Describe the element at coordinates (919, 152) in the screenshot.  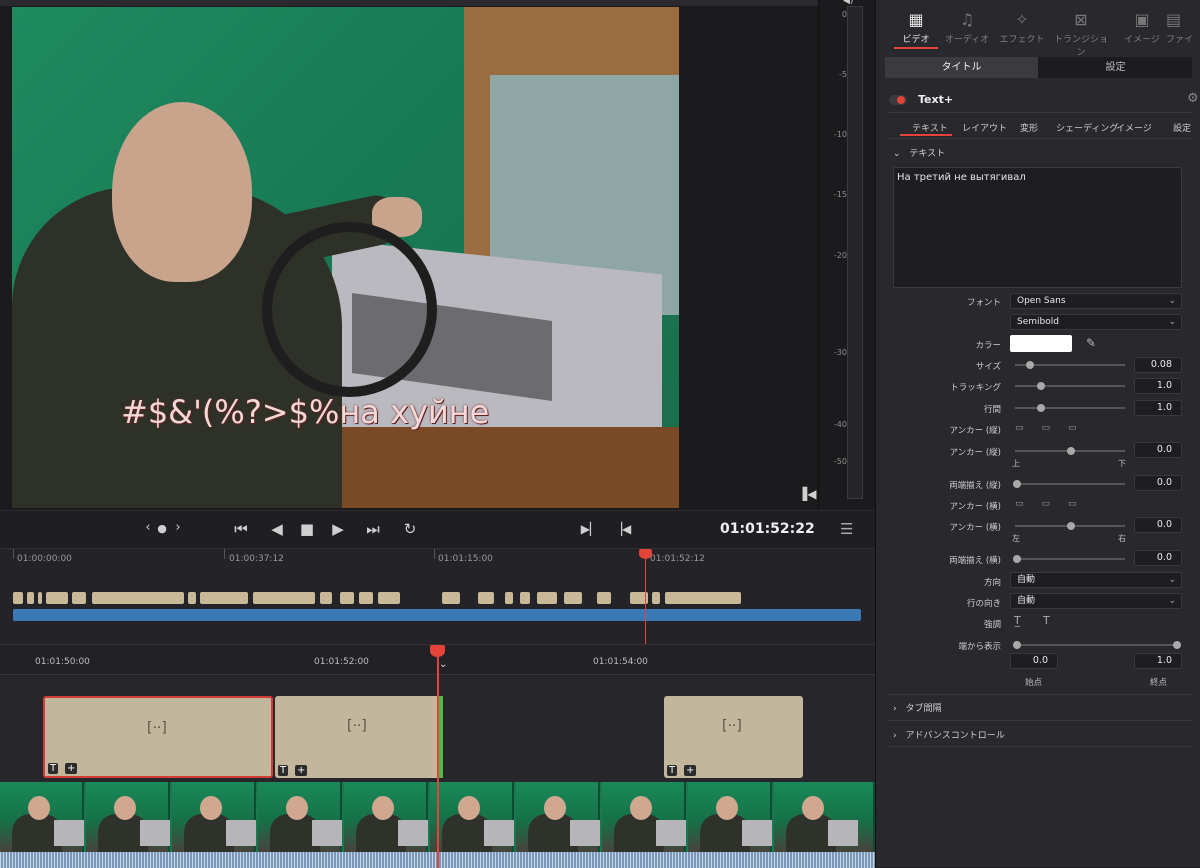
I see `section-text-header: ⌄ テキスト` at that location.